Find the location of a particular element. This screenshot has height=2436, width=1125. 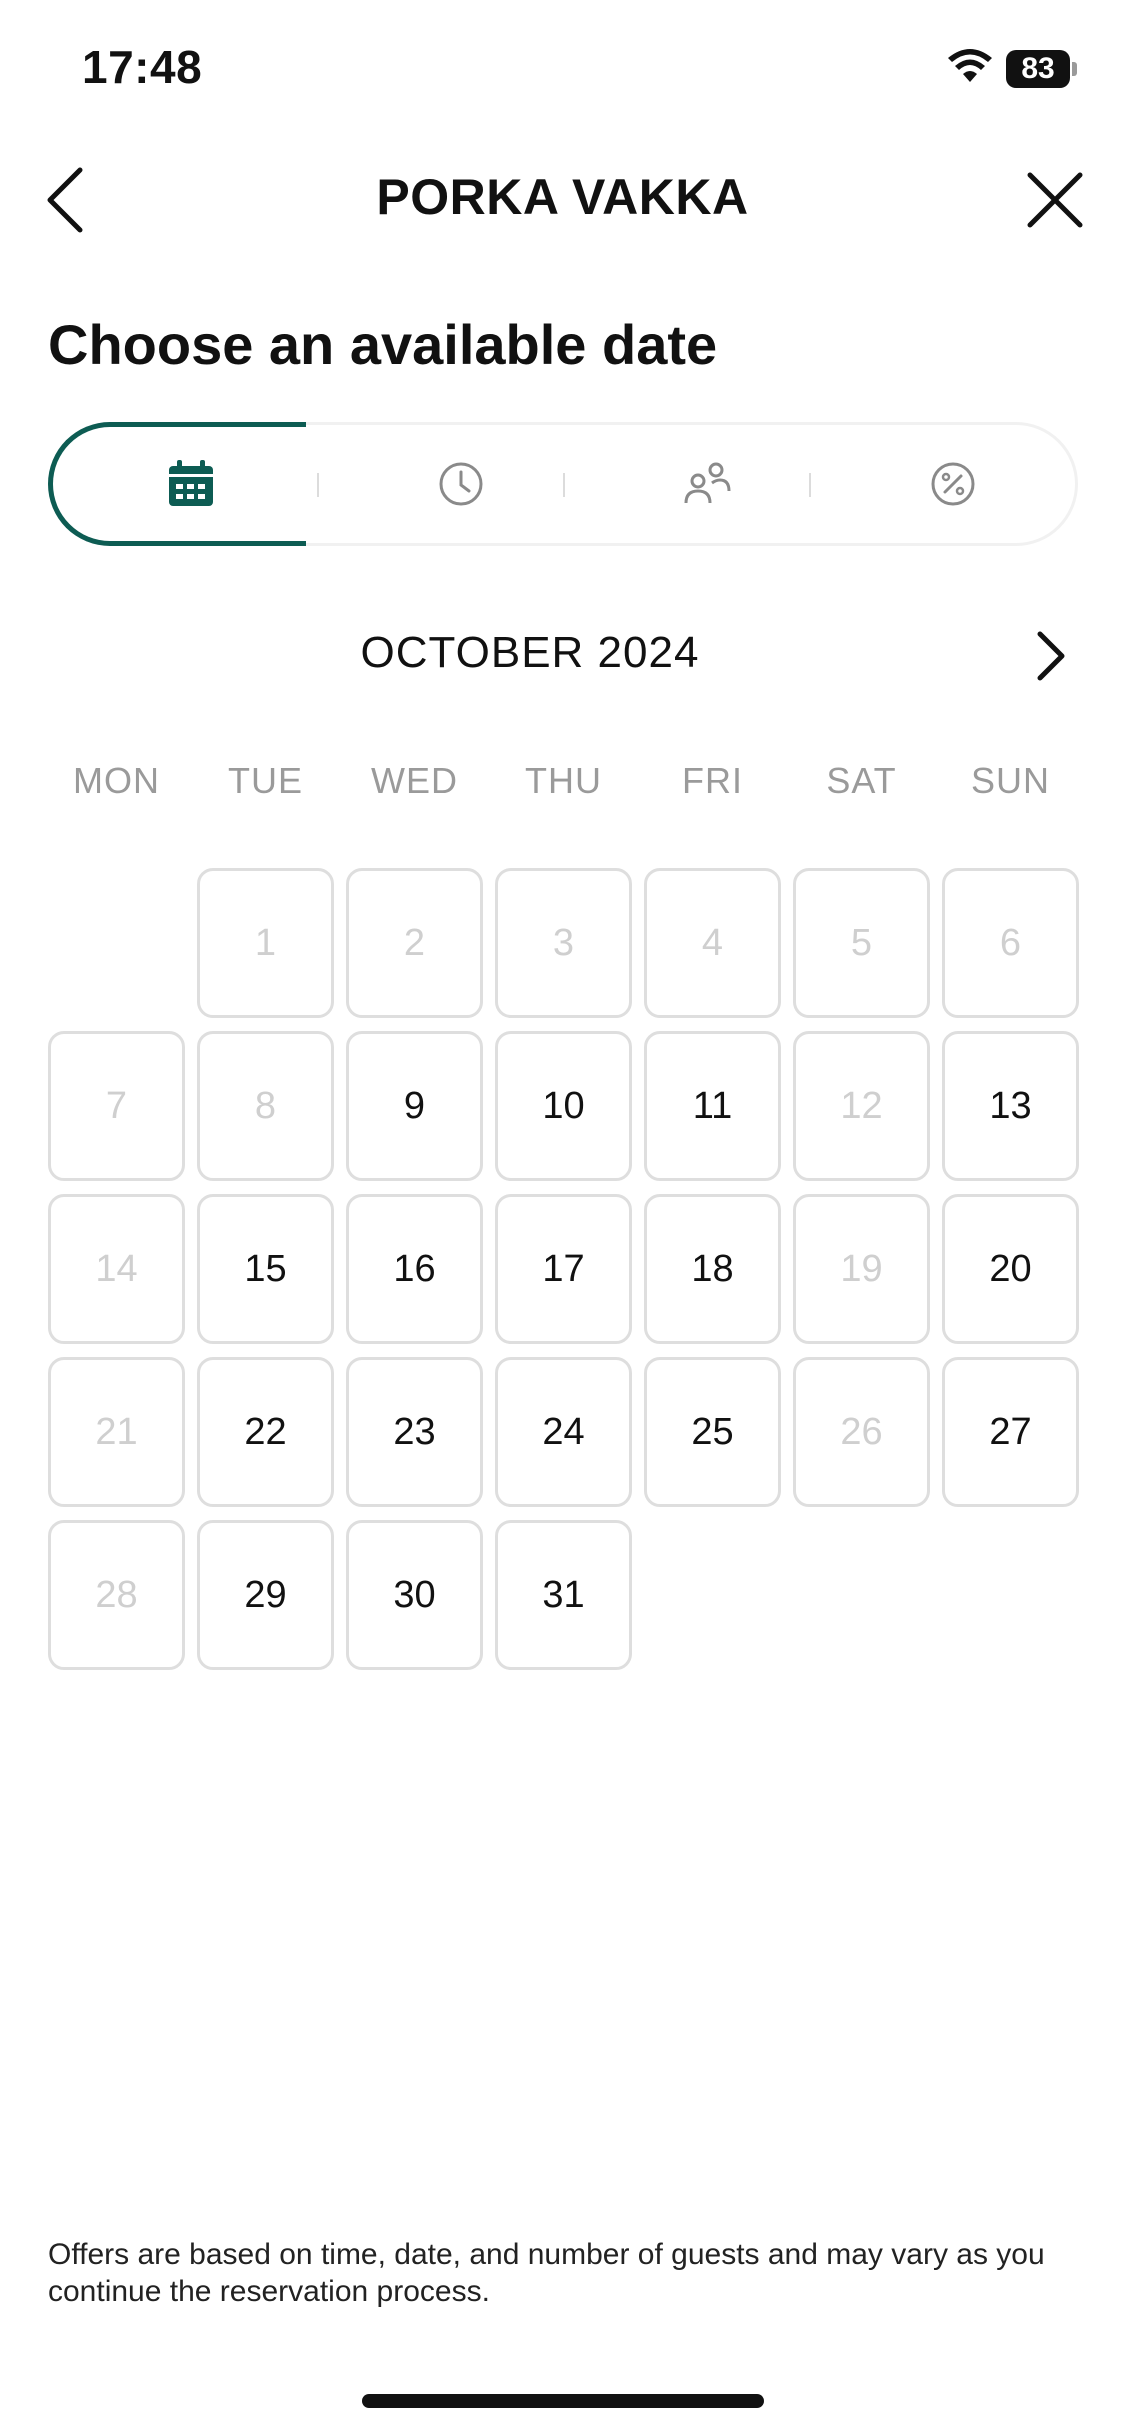

calendar-icon is located at coordinates (191, 483).